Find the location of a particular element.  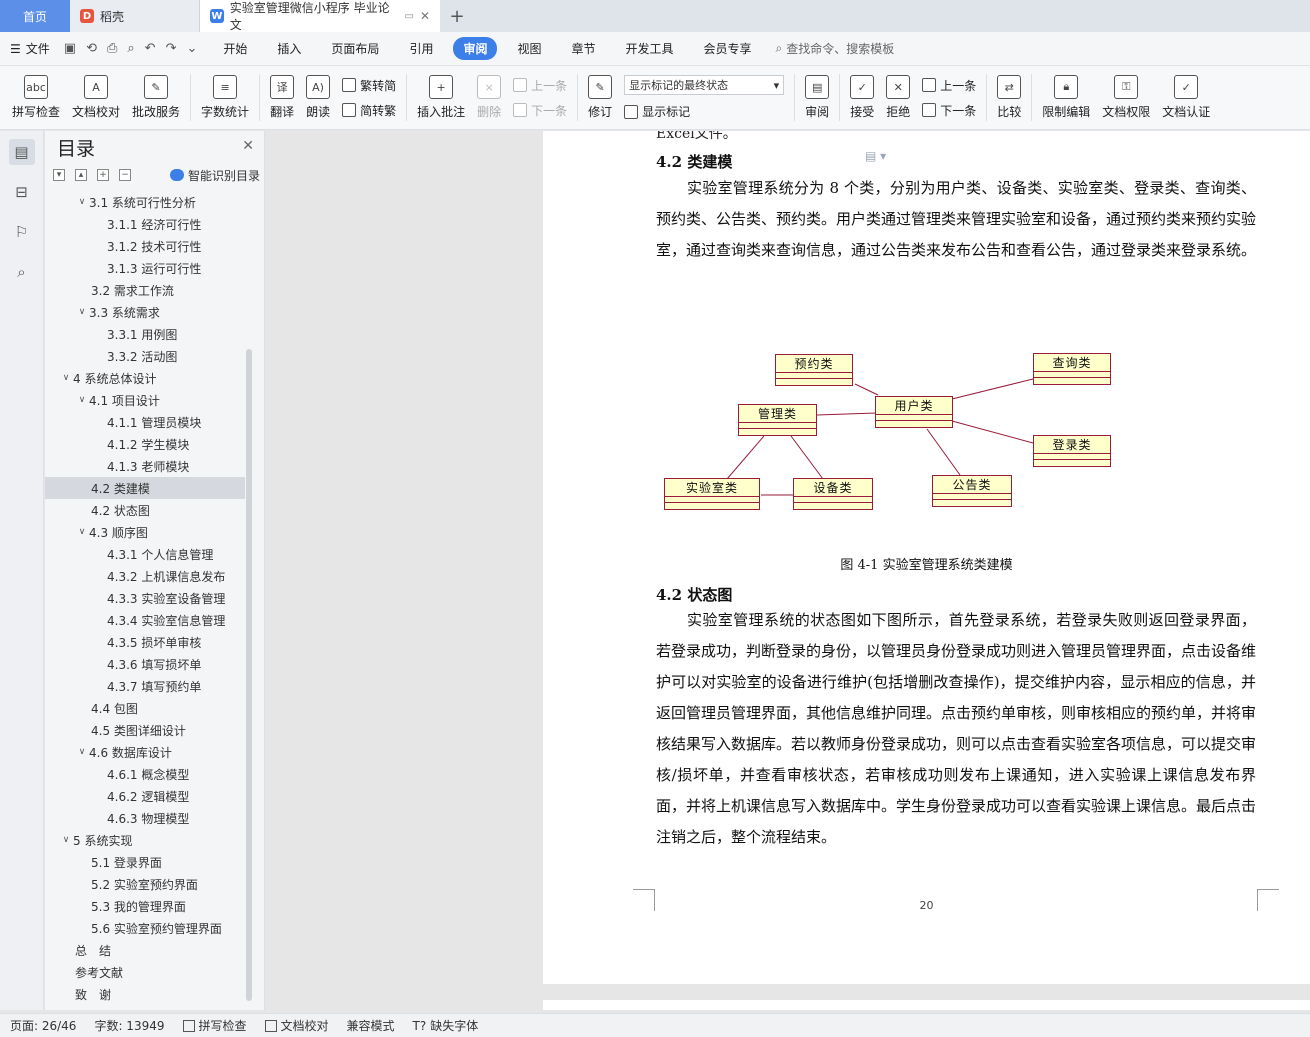

search-icon: ⌕ is located at coordinates (22, 272).